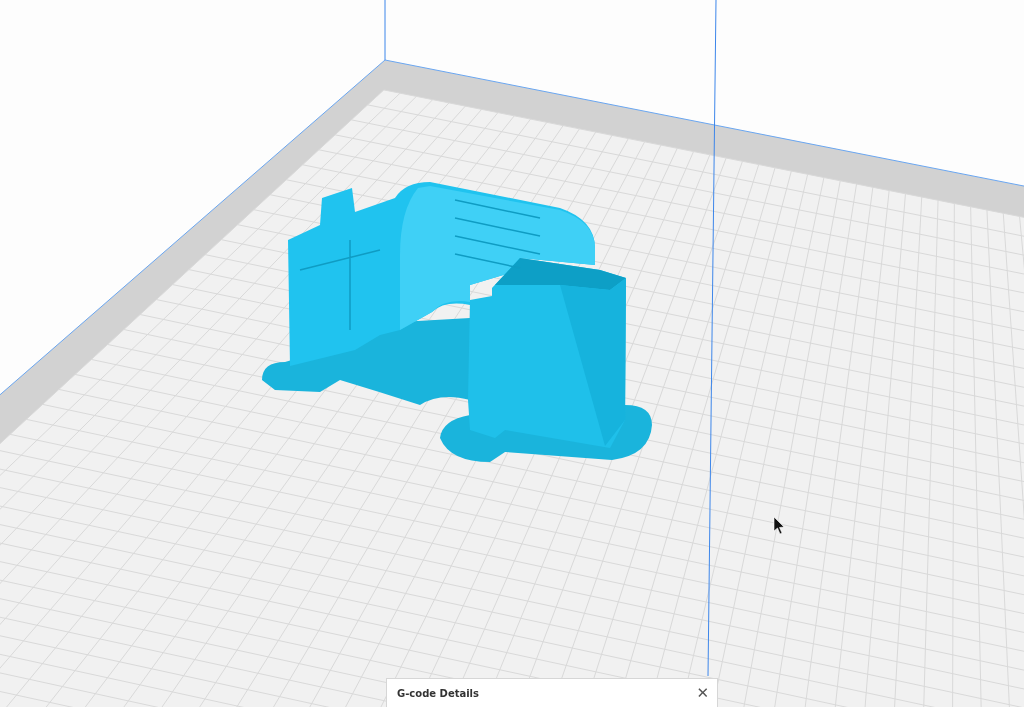 The image size is (1024, 707). I want to click on mouse-cursor-icon, so click(779, 525).